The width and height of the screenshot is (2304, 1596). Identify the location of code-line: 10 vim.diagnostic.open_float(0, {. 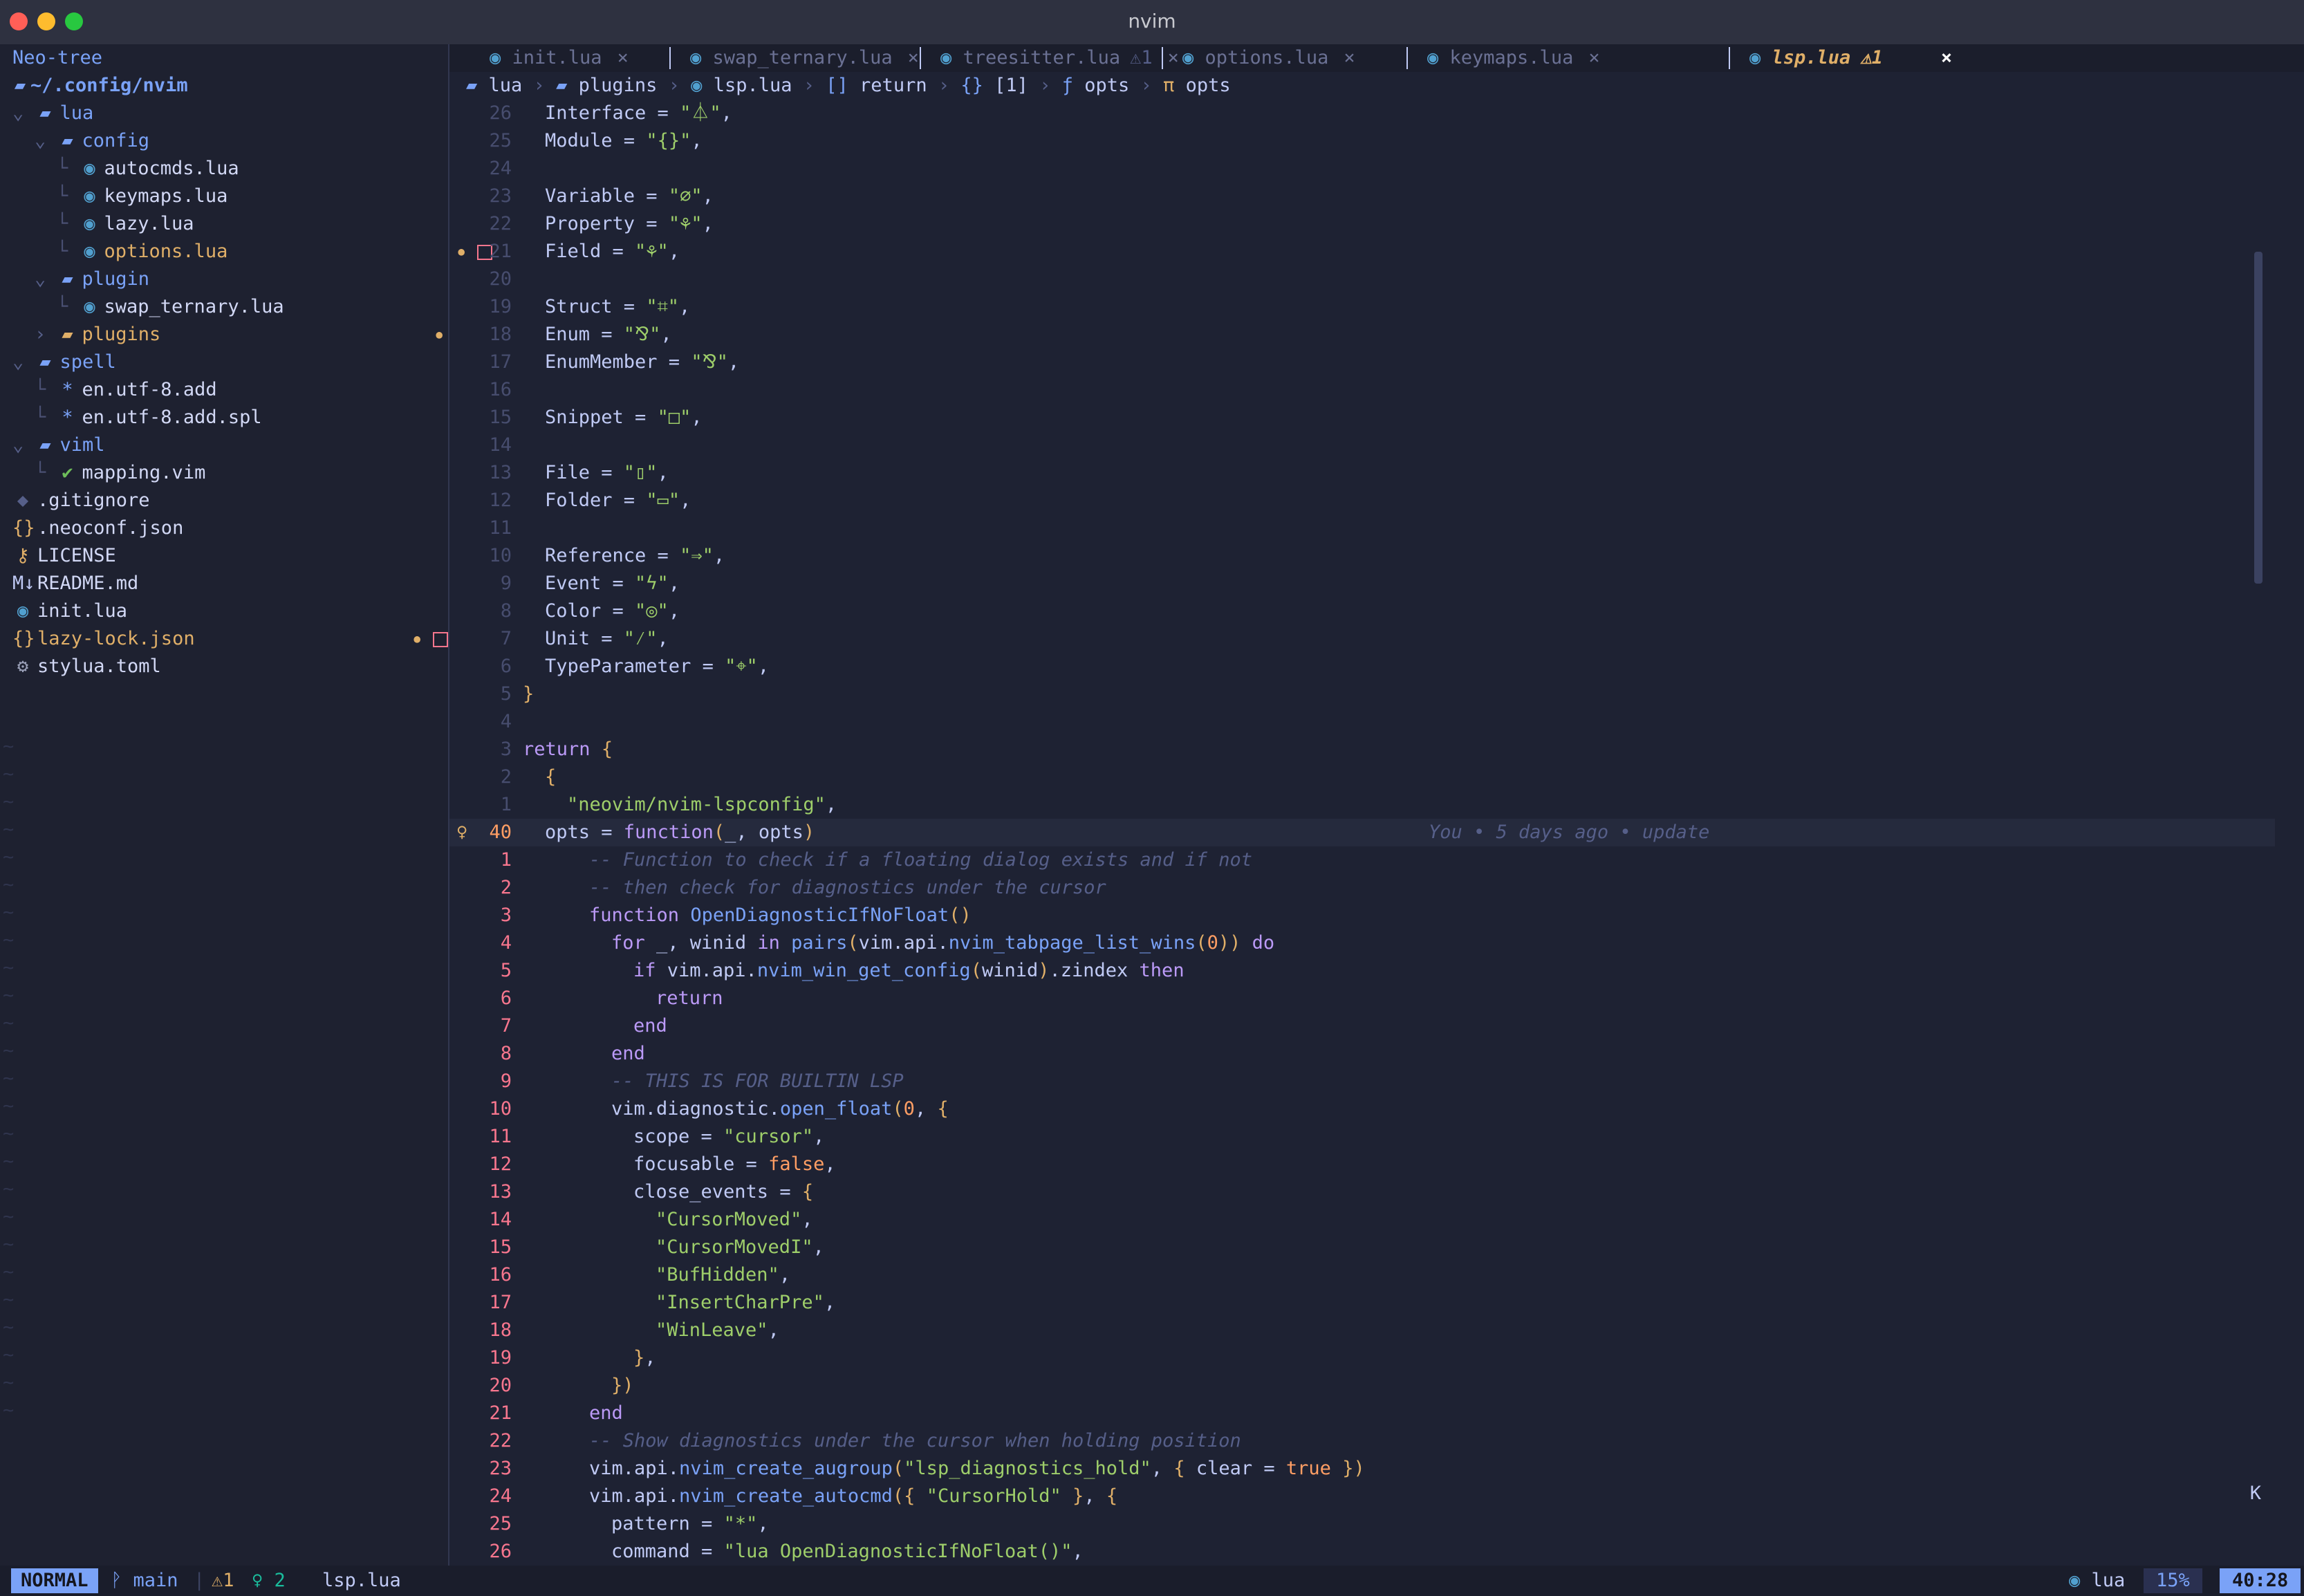
(1362, 1109).